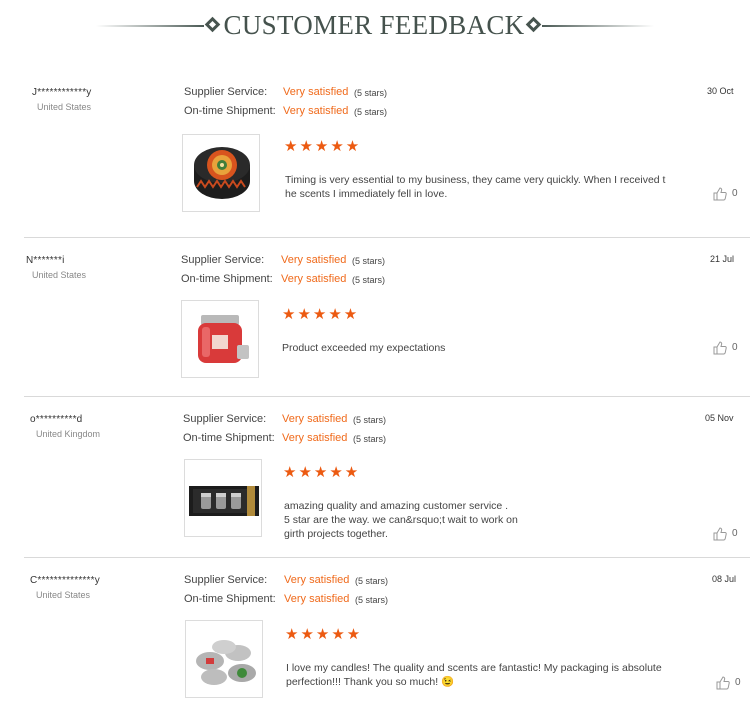 The height and width of the screenshot is (711, 750). What do you see at coordinates (56, 419) in the screenshot?
I see `reviewer-name: o**********d` at bounding box center [56, 419].